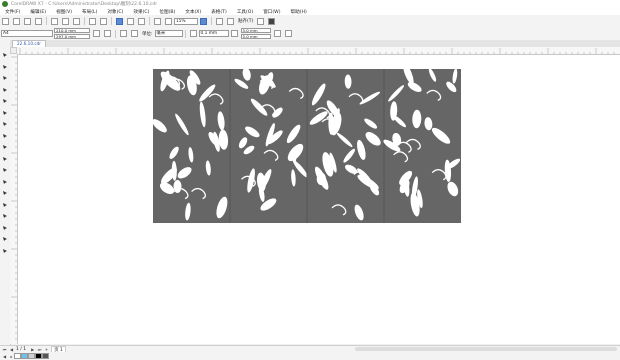 The width and height of the screenshot is (620, 360). Describe the element at coordinates (13, 50) in the screenshot. I see `ruler-origin` at that location.